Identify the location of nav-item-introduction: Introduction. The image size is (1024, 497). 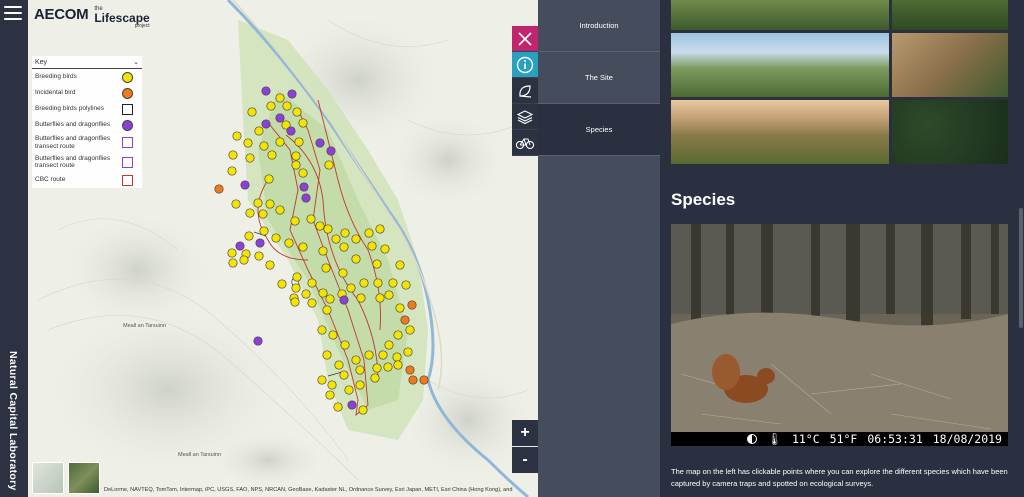
(599, 26).